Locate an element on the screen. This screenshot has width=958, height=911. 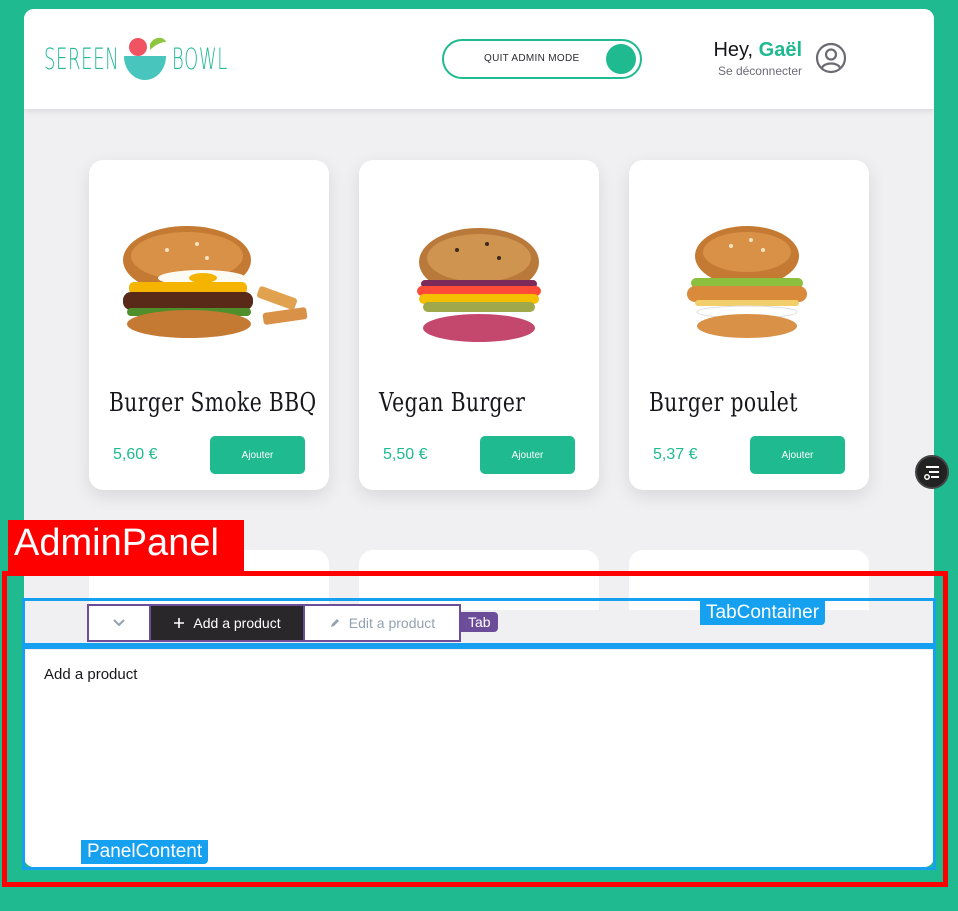
chat-icon is located at coordinates (932, 472).